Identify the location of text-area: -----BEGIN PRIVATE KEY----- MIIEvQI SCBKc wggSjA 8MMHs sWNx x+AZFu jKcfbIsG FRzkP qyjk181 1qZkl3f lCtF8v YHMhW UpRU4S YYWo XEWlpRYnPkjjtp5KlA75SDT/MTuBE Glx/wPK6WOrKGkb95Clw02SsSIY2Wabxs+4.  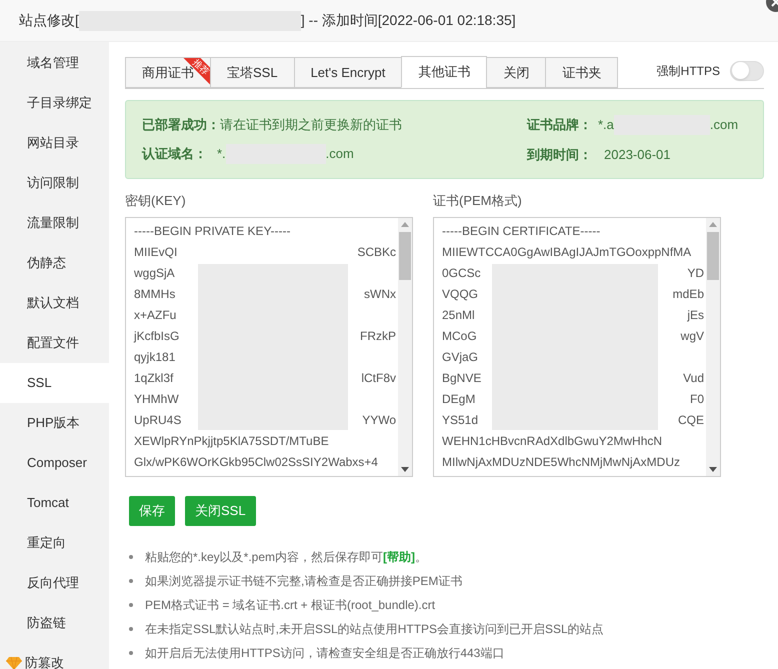
(269, 346).